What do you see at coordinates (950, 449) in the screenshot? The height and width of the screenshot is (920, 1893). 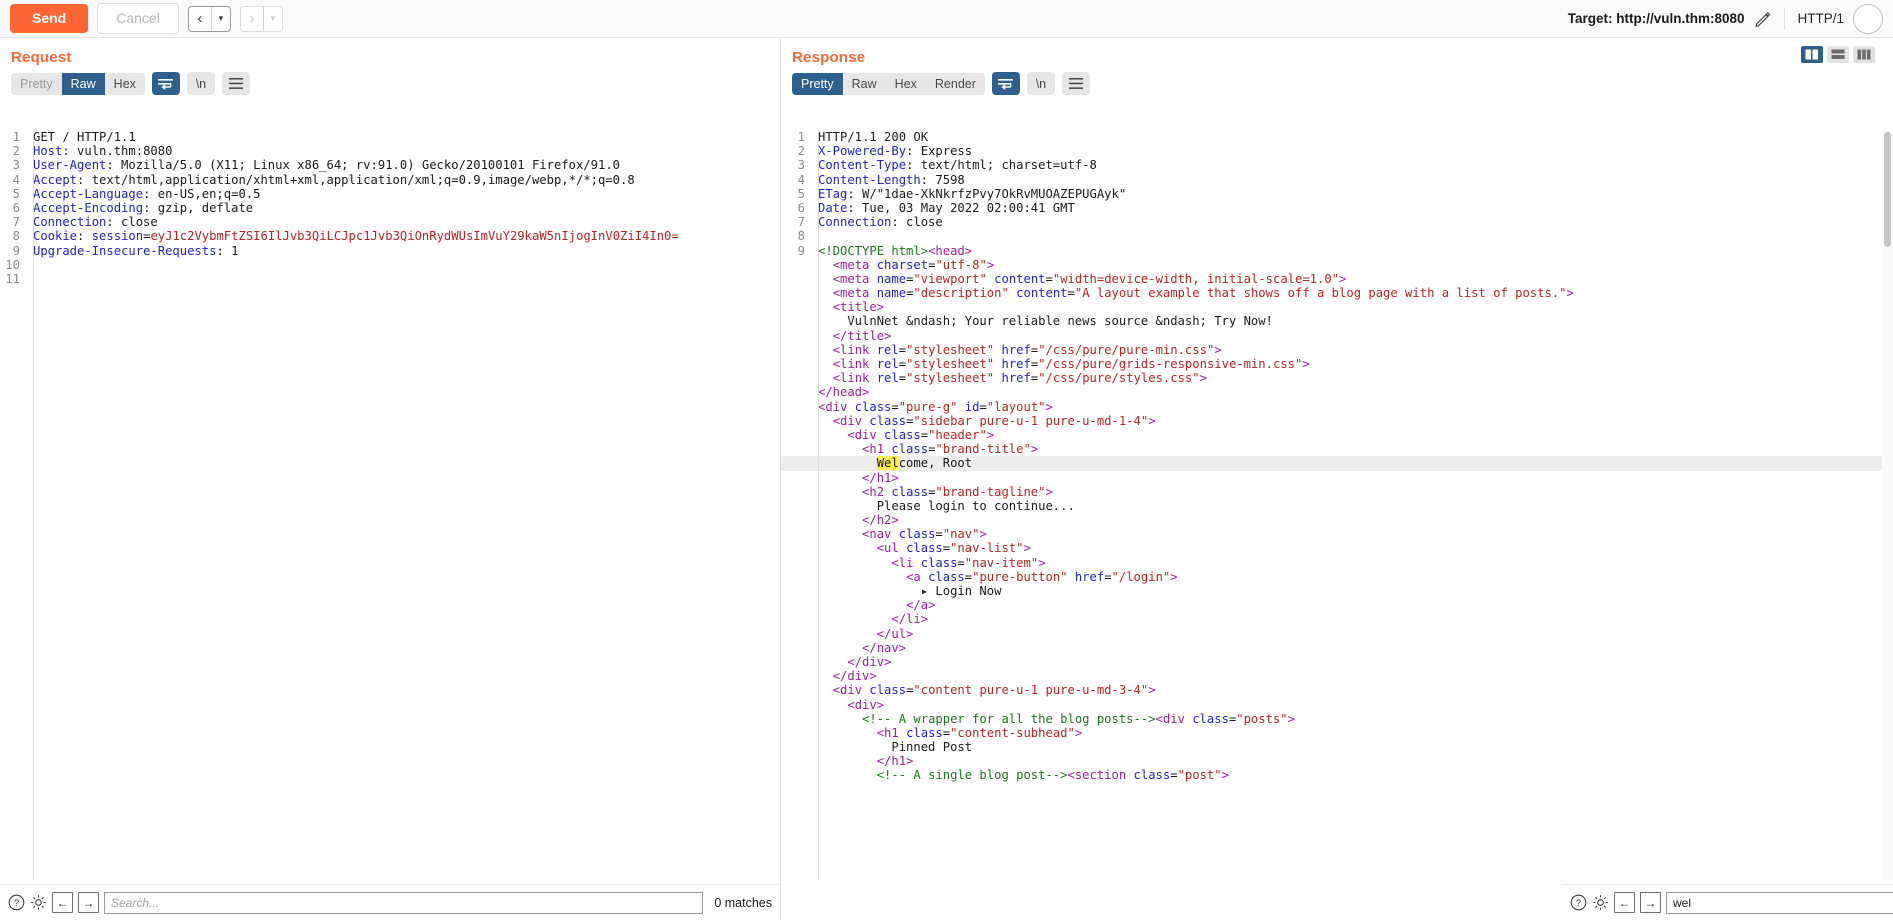 I see `line-content: <h1 class="brand-title">` at bounding box center [950, 449].